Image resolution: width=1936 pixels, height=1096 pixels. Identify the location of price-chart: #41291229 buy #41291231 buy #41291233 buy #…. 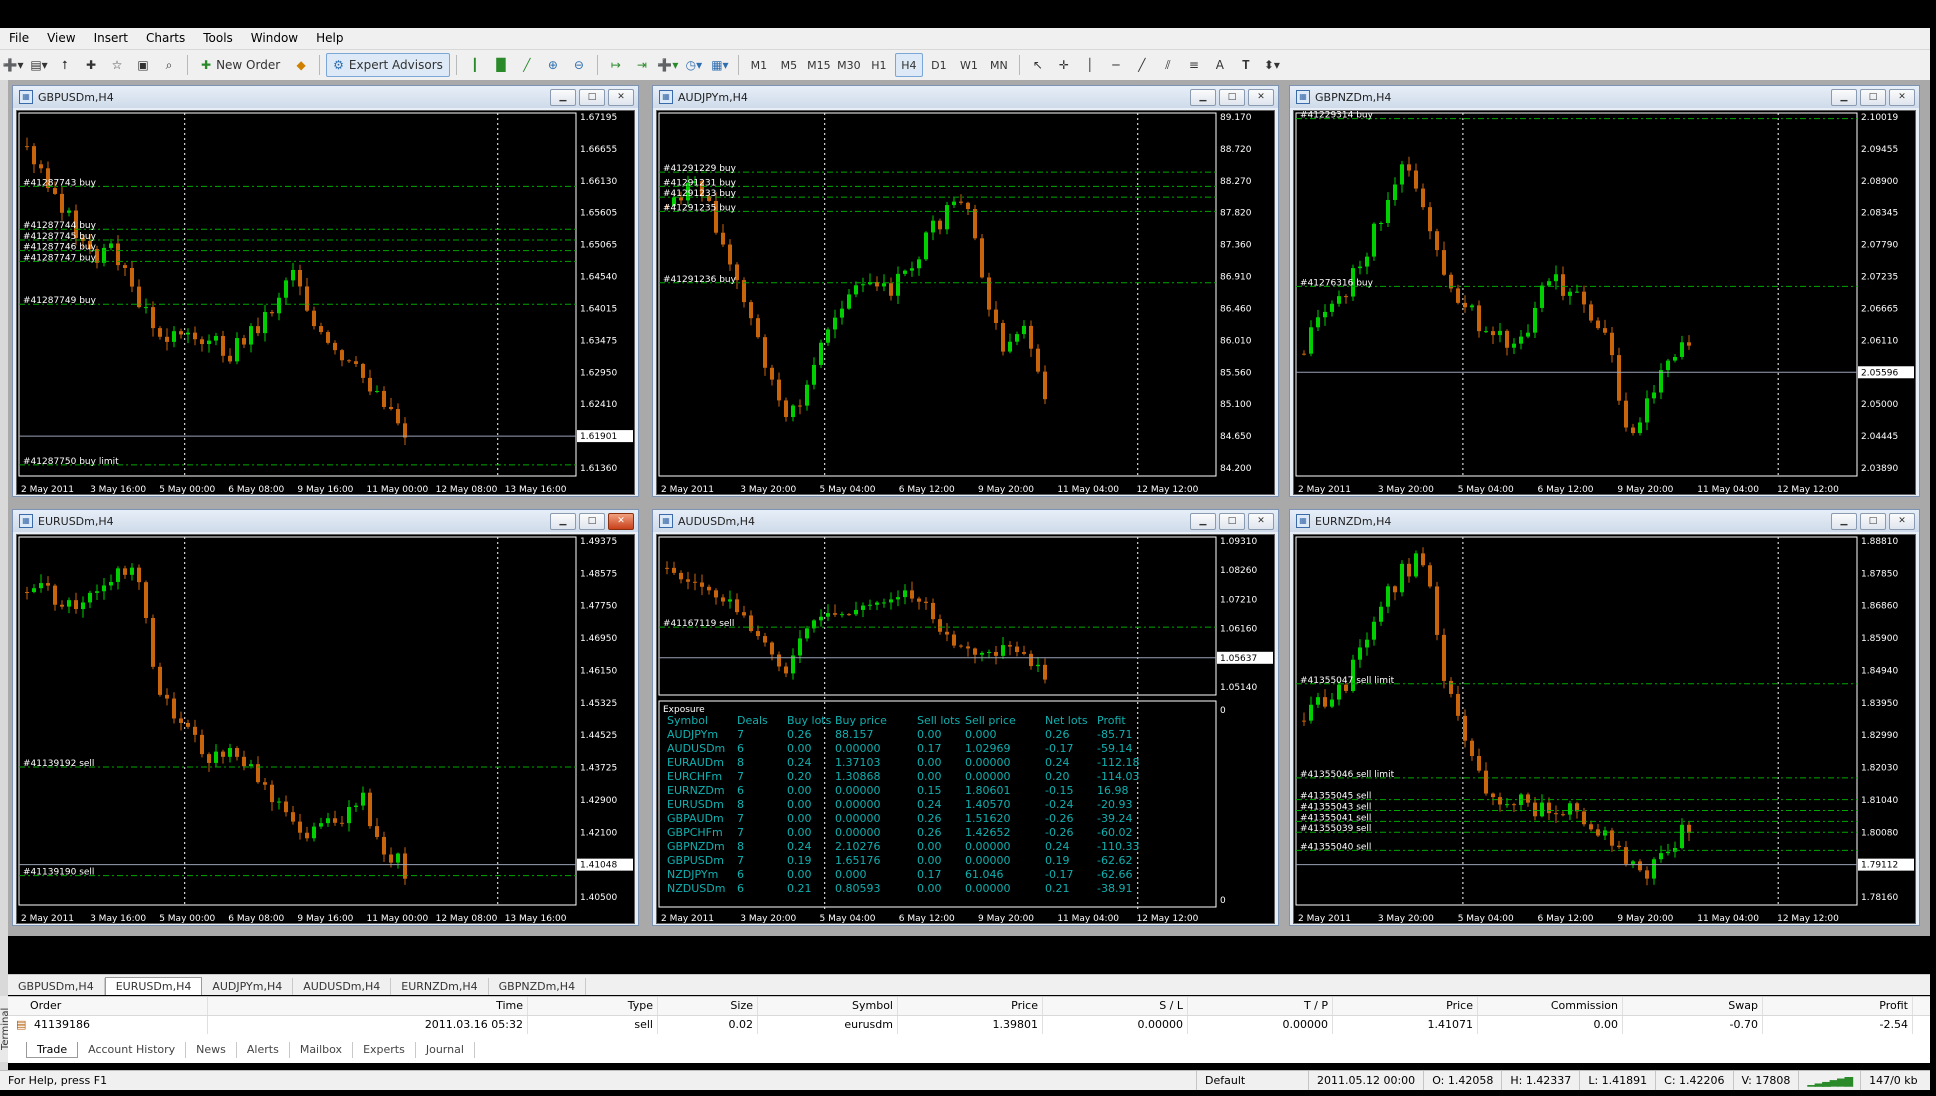
(965, 302).